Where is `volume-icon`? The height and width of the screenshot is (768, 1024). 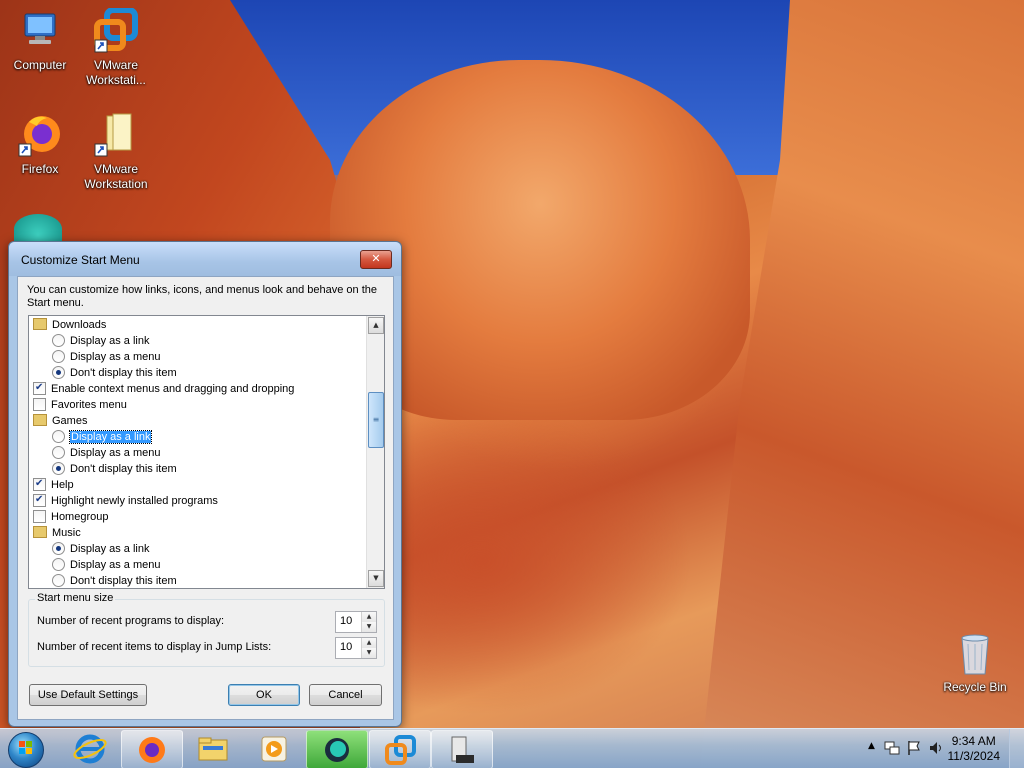
volume-icon is located at coordinates (936, 748).